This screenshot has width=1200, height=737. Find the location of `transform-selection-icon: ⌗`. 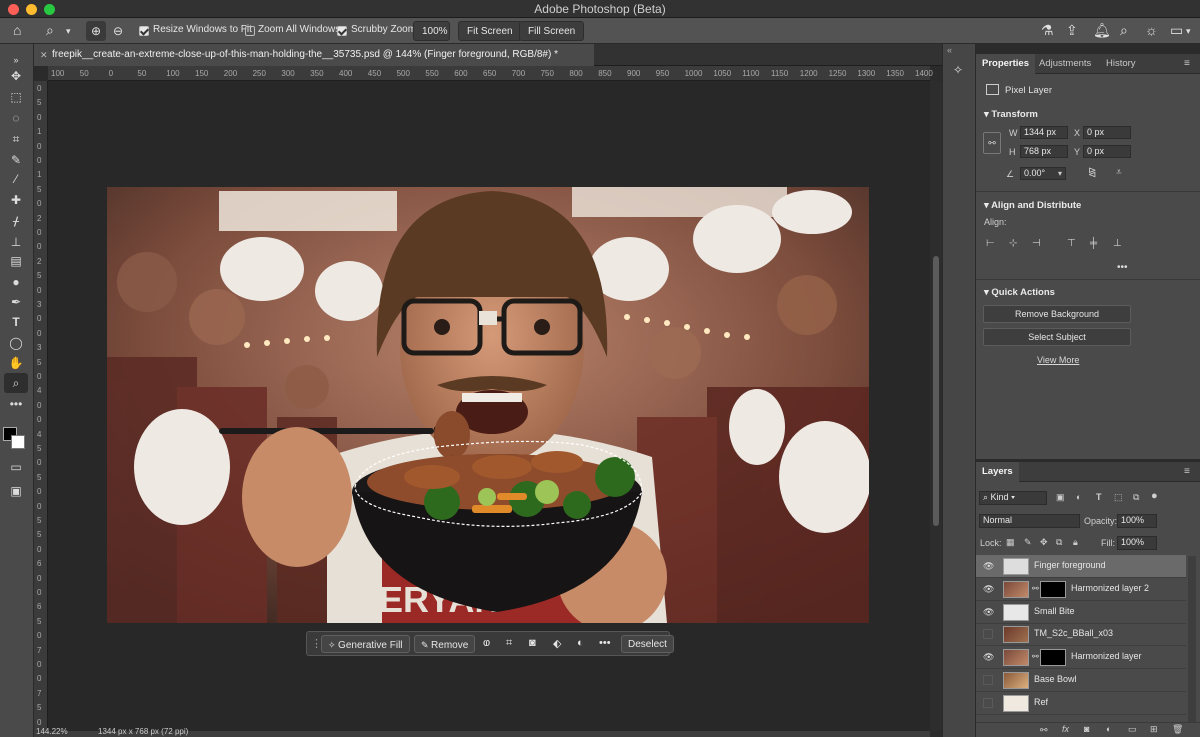

transform-selection-icon: ⌗ is located at coordinates (509, 643).